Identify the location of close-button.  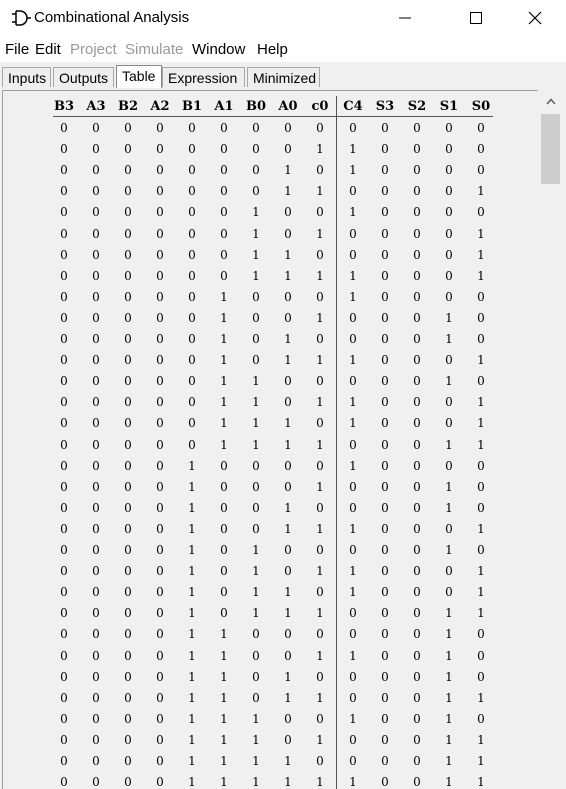
(535, 18).